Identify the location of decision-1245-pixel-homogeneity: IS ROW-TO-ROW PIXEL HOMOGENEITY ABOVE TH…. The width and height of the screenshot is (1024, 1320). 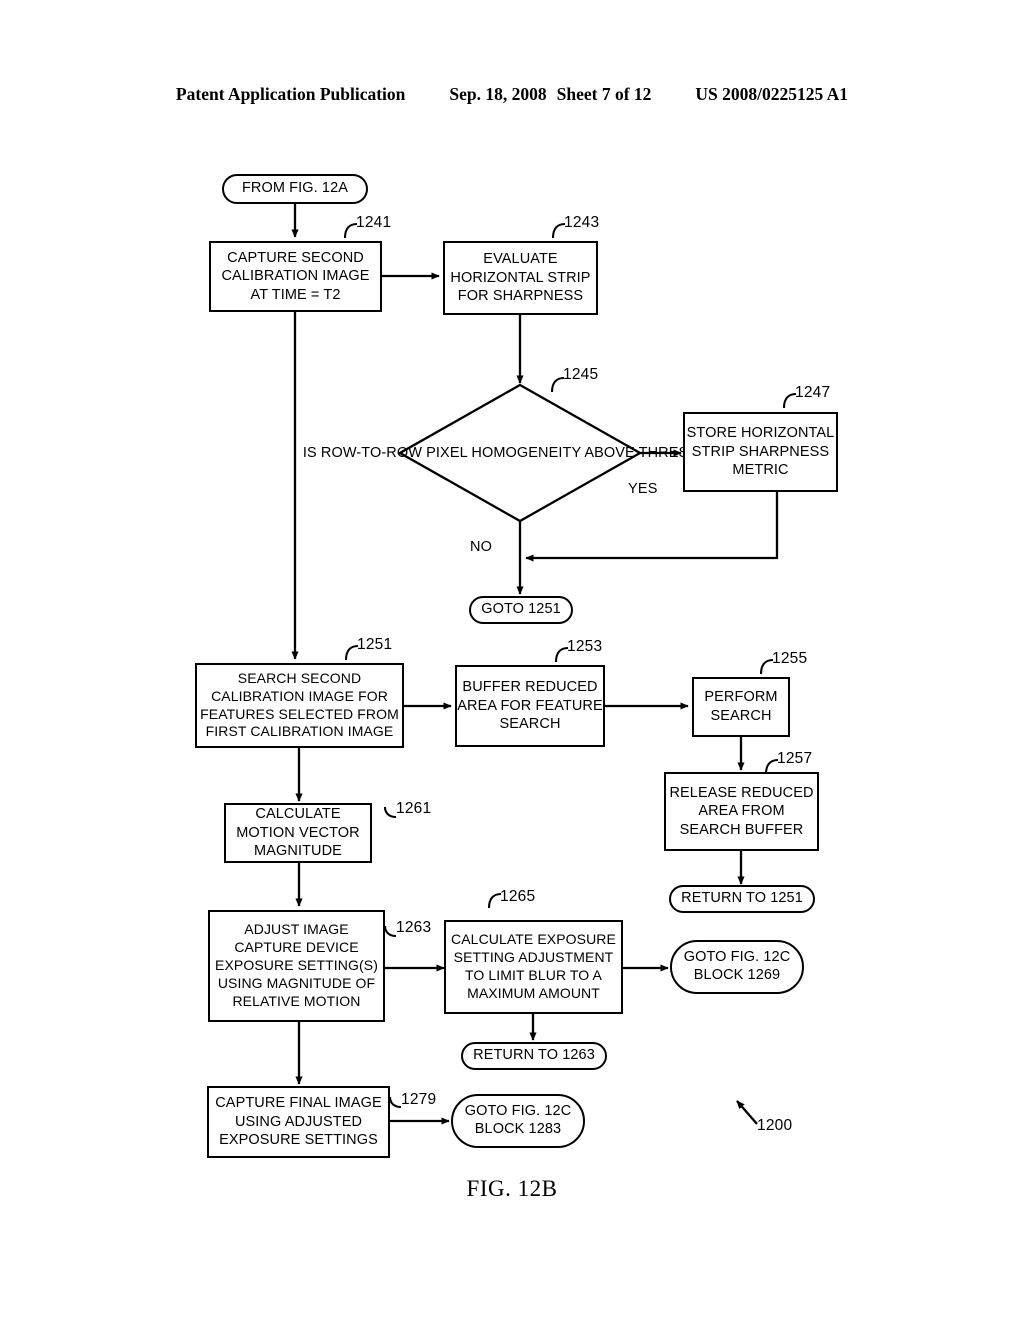
(520, 453).